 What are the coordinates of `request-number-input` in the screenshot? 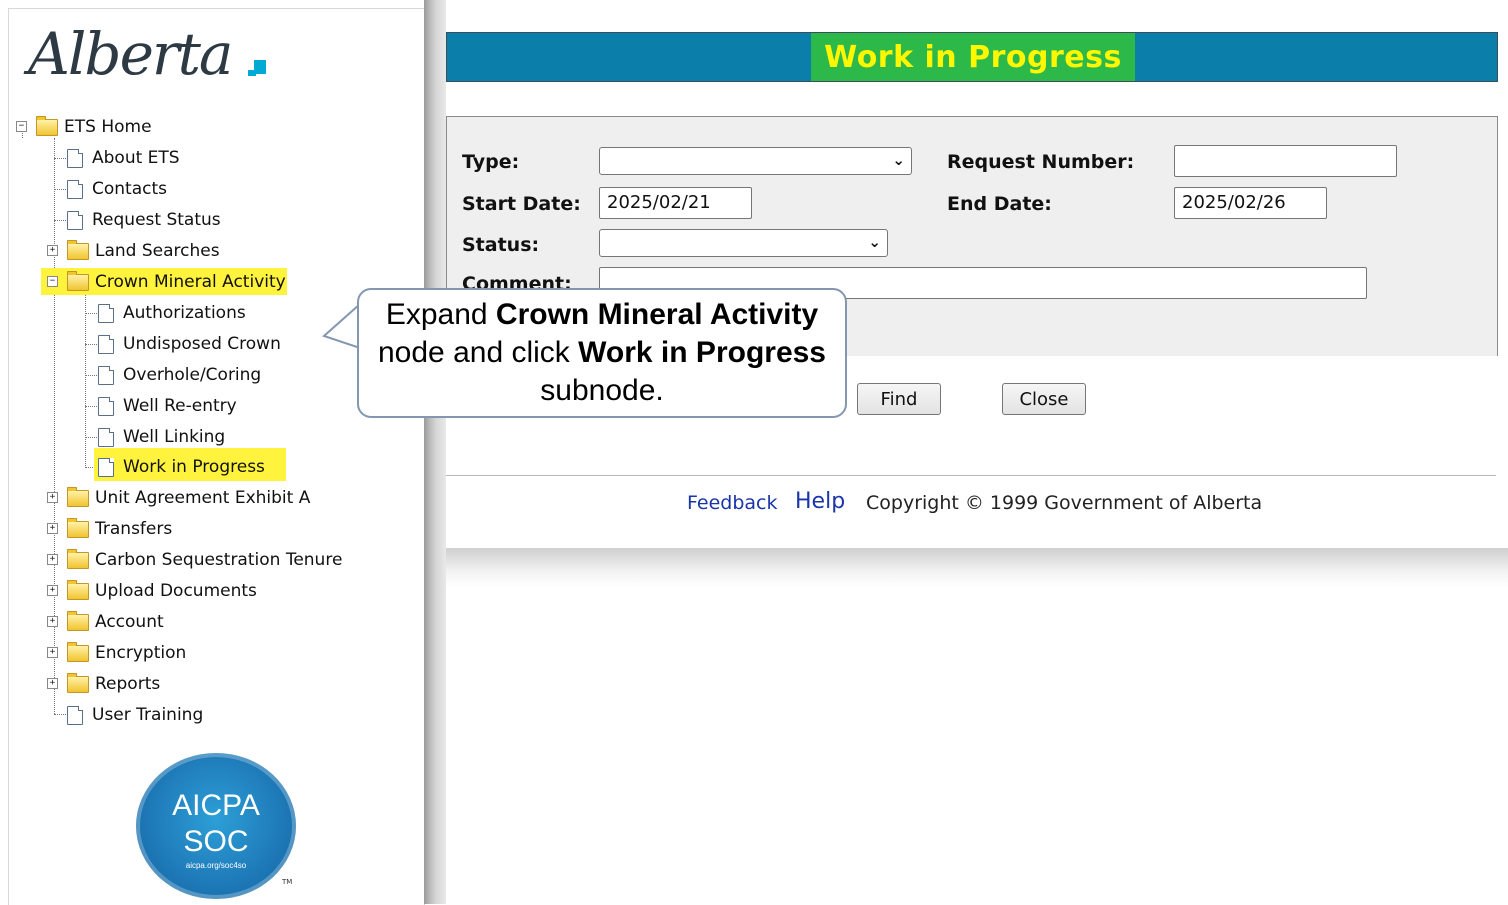 It's located at (1285, 161).